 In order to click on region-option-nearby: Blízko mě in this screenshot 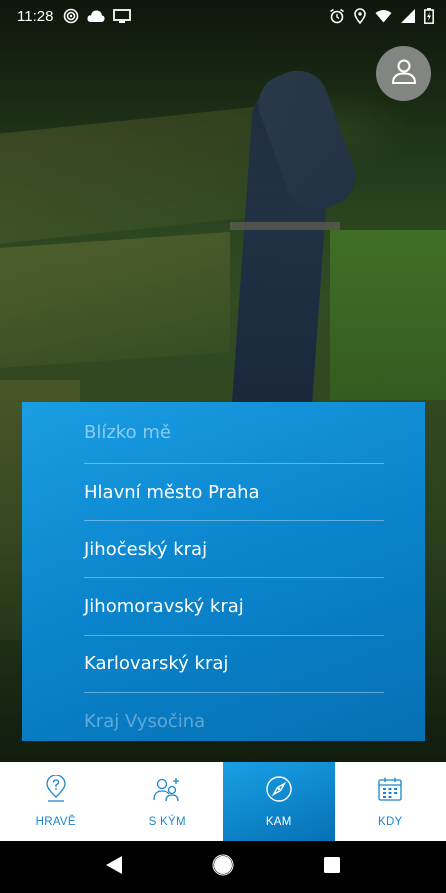, I will do `click(234, 433)`.